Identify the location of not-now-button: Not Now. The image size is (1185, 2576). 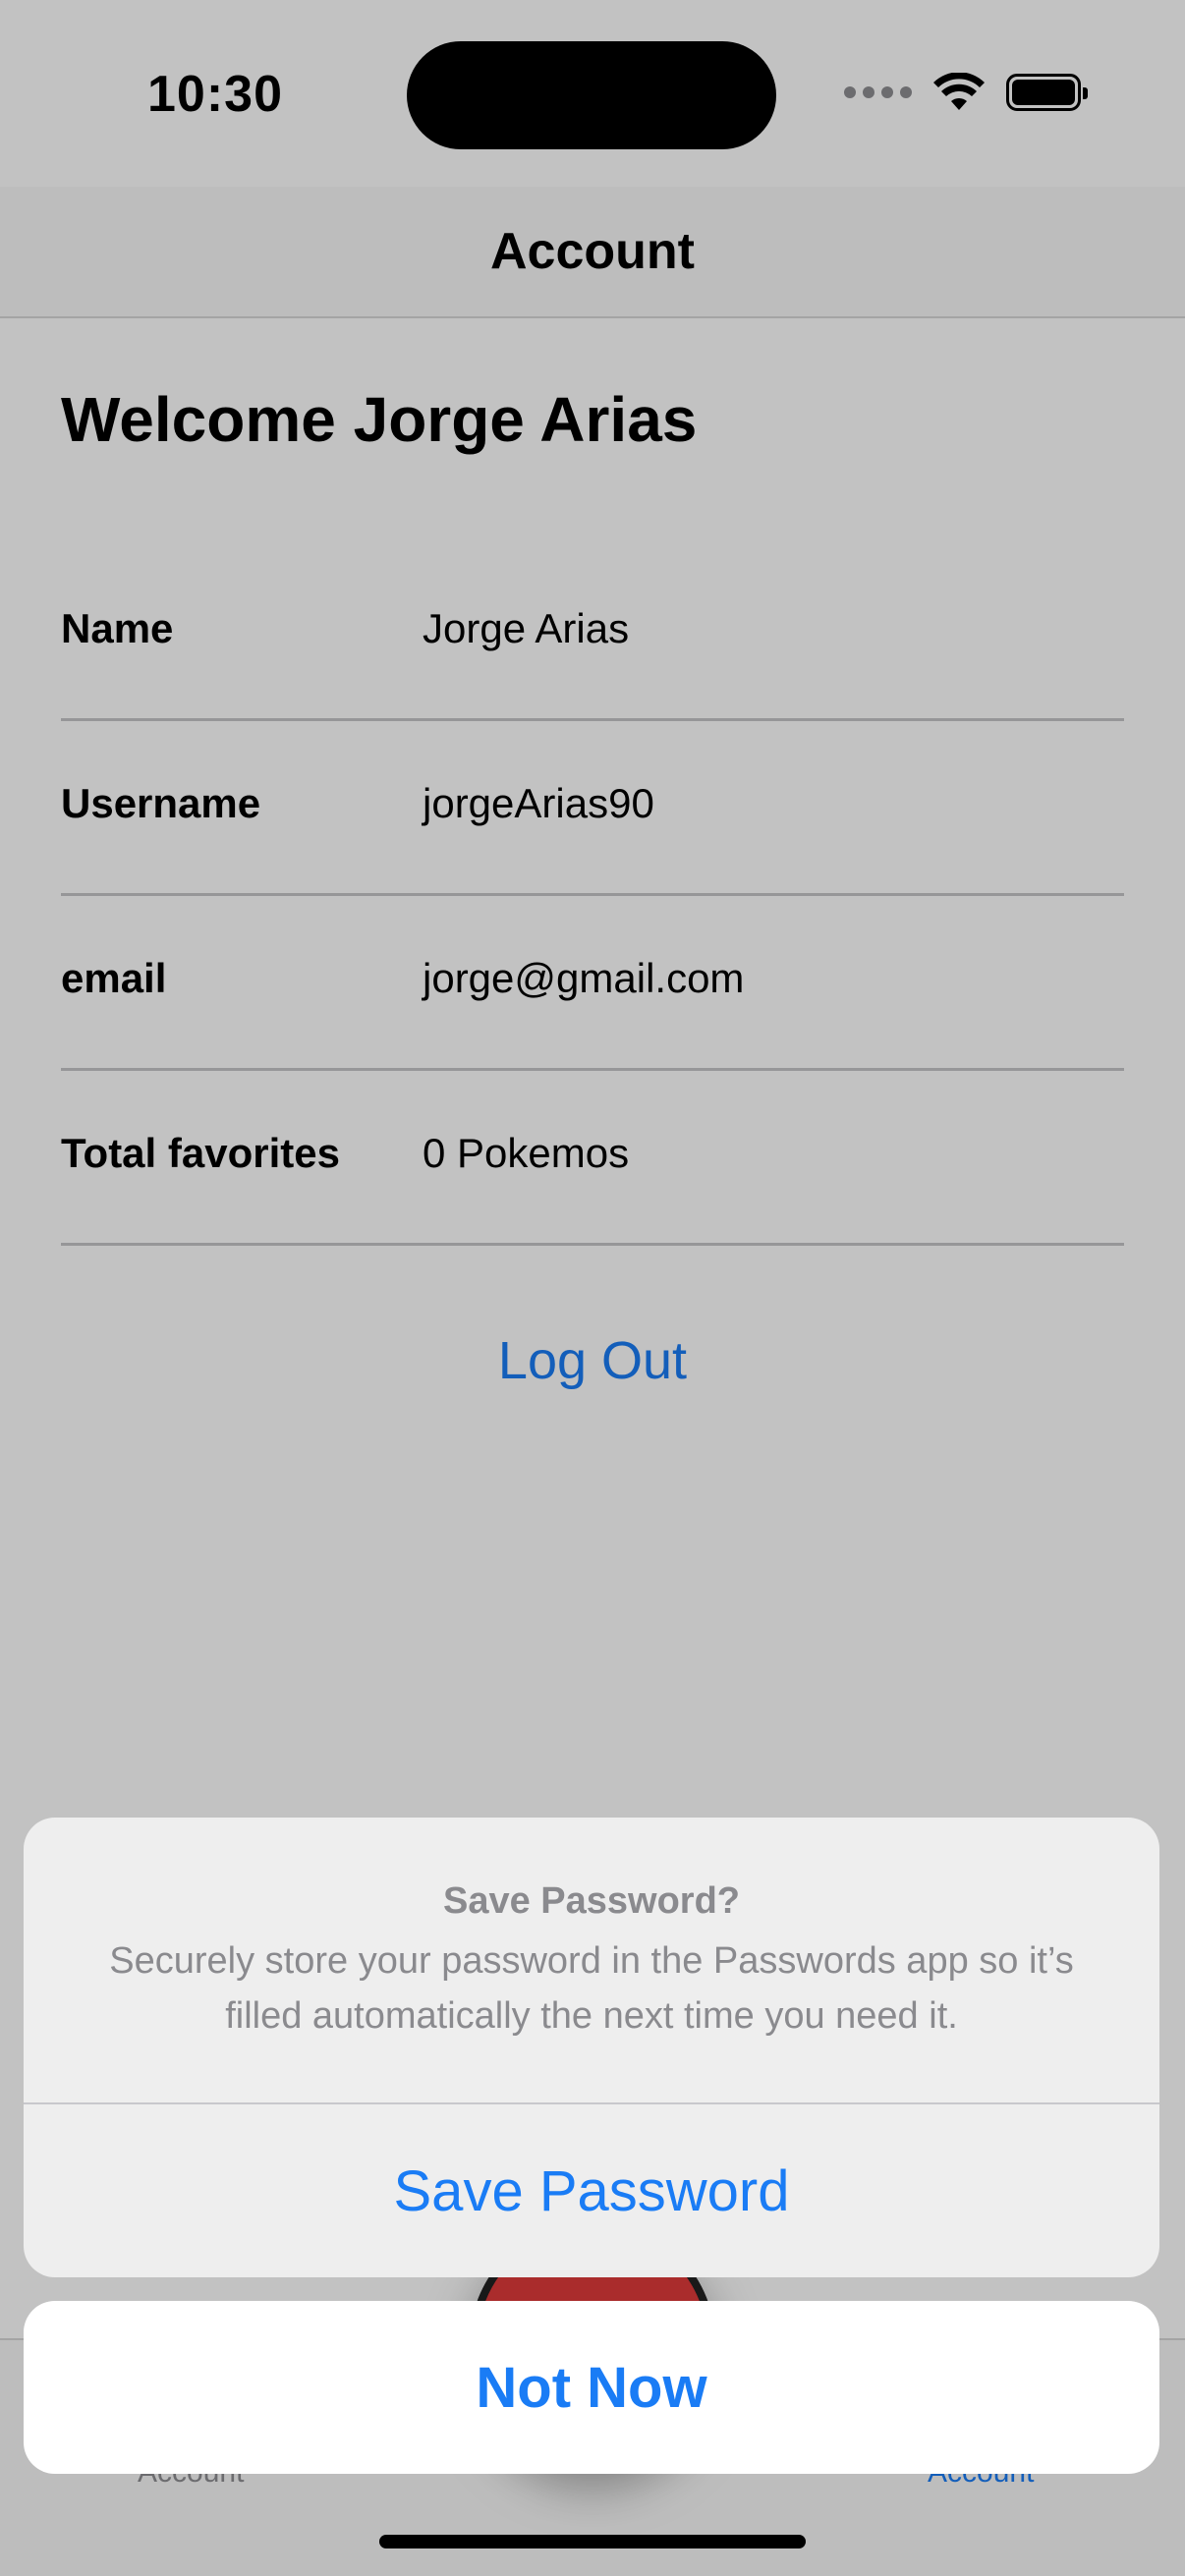
(592, 2387).